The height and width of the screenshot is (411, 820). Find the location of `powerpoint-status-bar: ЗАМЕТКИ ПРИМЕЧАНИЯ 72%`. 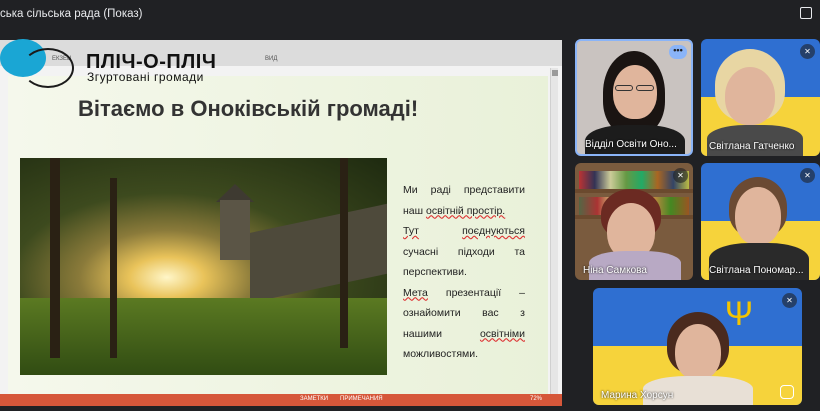

powerpoint-status-bar: ЗАМЕТКИ ПРИМЕЧАНИЯ 72% is located at coordinates (281, 400).